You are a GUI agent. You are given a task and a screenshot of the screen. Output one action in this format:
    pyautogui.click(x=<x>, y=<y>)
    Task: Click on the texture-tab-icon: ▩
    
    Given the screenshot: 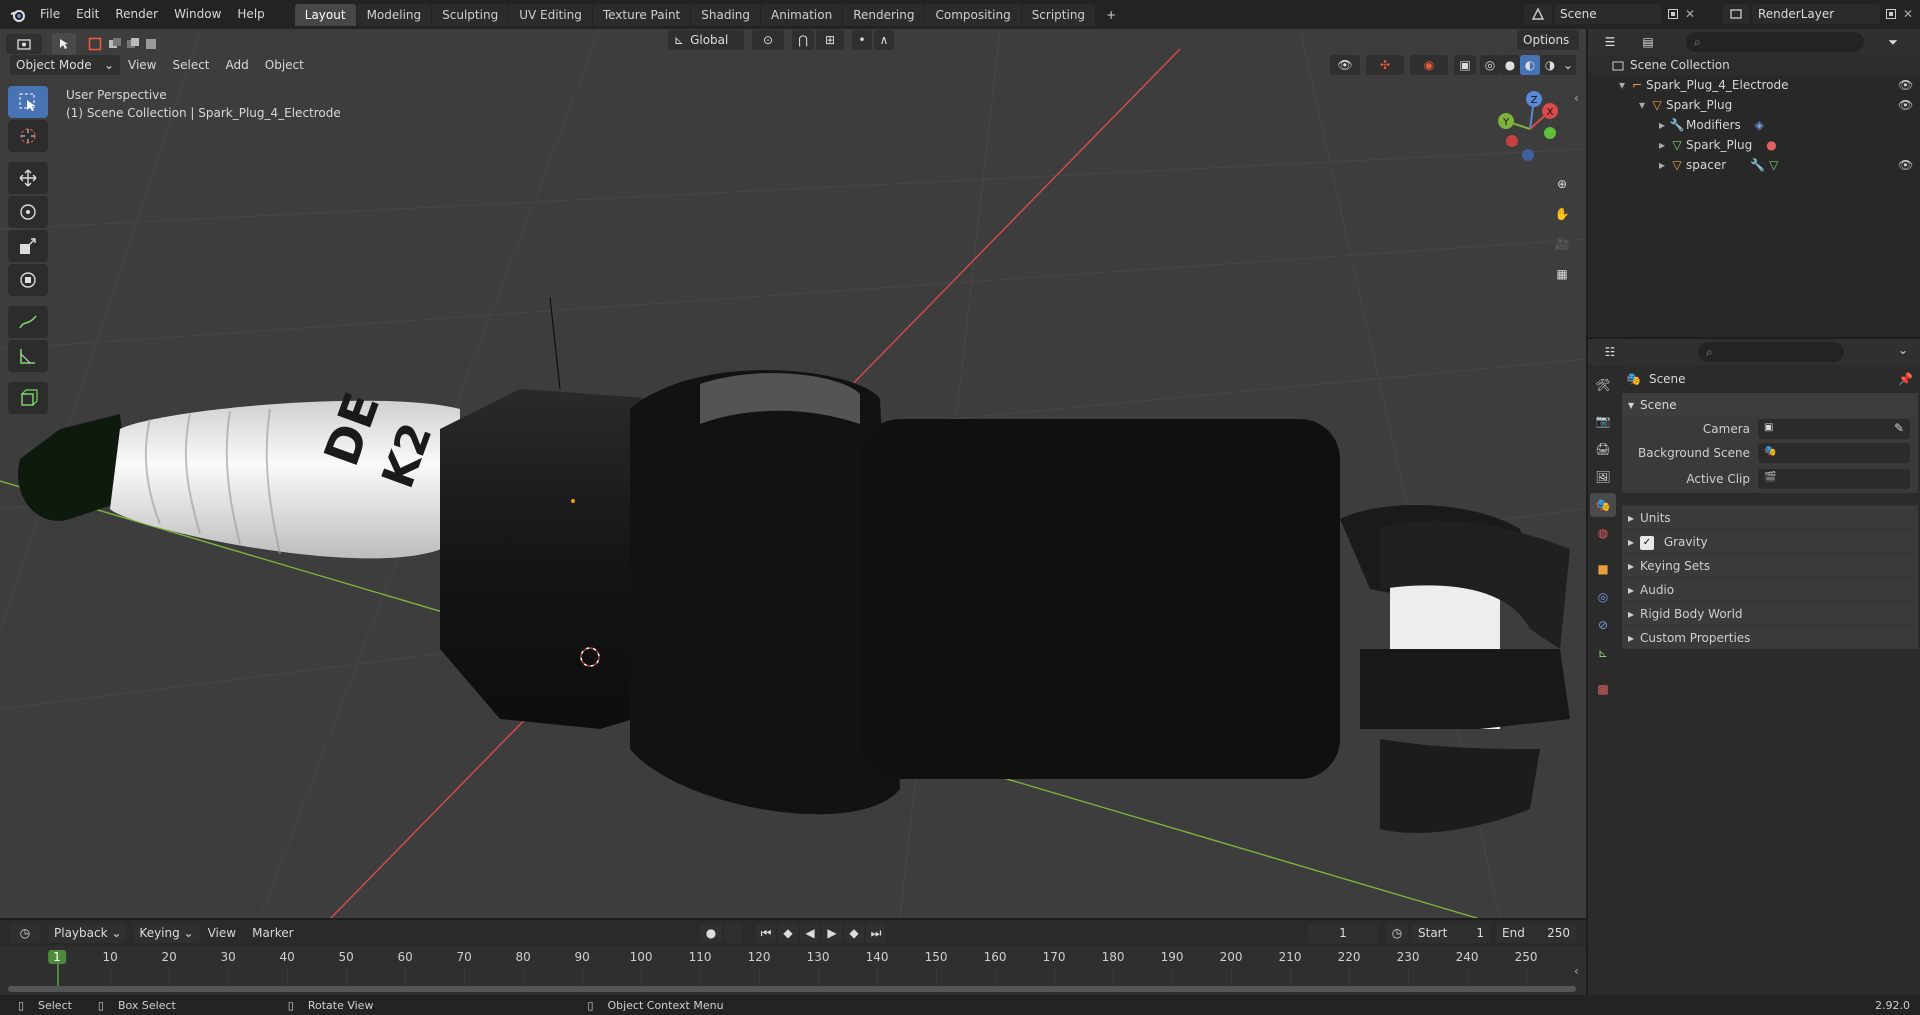 What is the action you would take?
    pyautogui.click(x=1603, y=689)
    